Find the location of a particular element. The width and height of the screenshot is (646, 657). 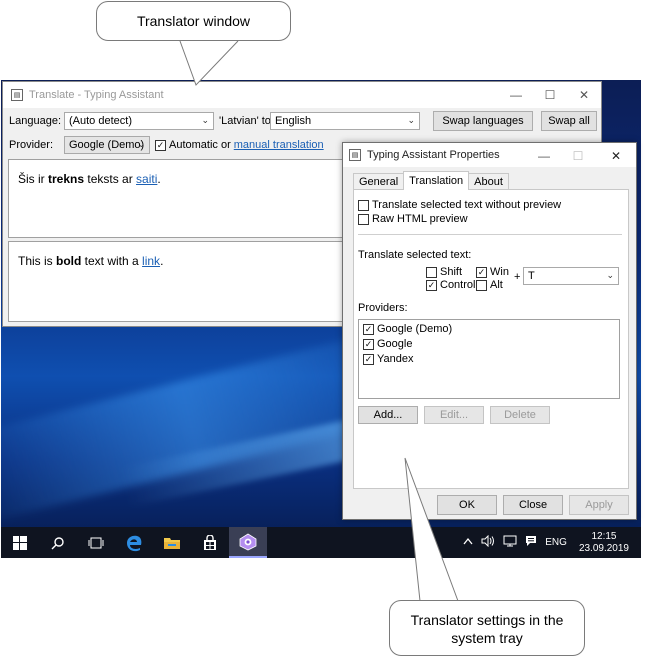

target-language-select: English ⌄ is located at coordinates (345, 121).